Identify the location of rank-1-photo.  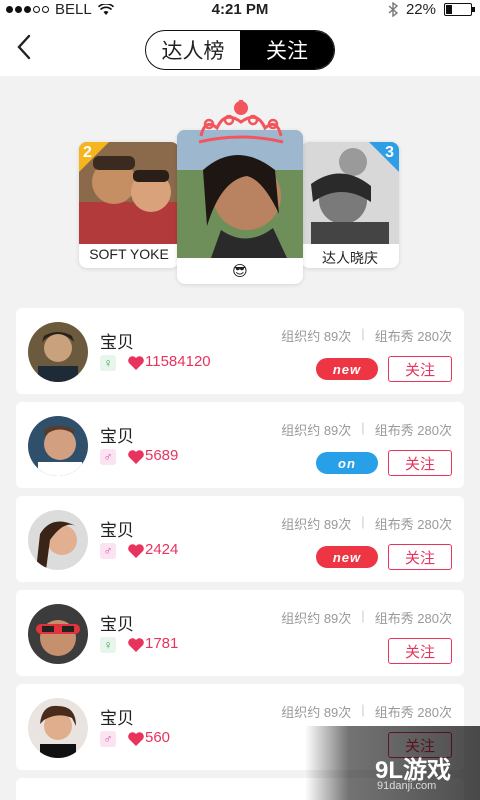
(240, 194).